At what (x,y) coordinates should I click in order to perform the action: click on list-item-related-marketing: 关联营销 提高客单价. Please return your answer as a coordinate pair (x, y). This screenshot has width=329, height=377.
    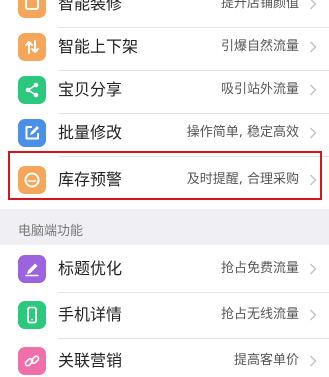
    Looking at the image, I should click on (164, 357).